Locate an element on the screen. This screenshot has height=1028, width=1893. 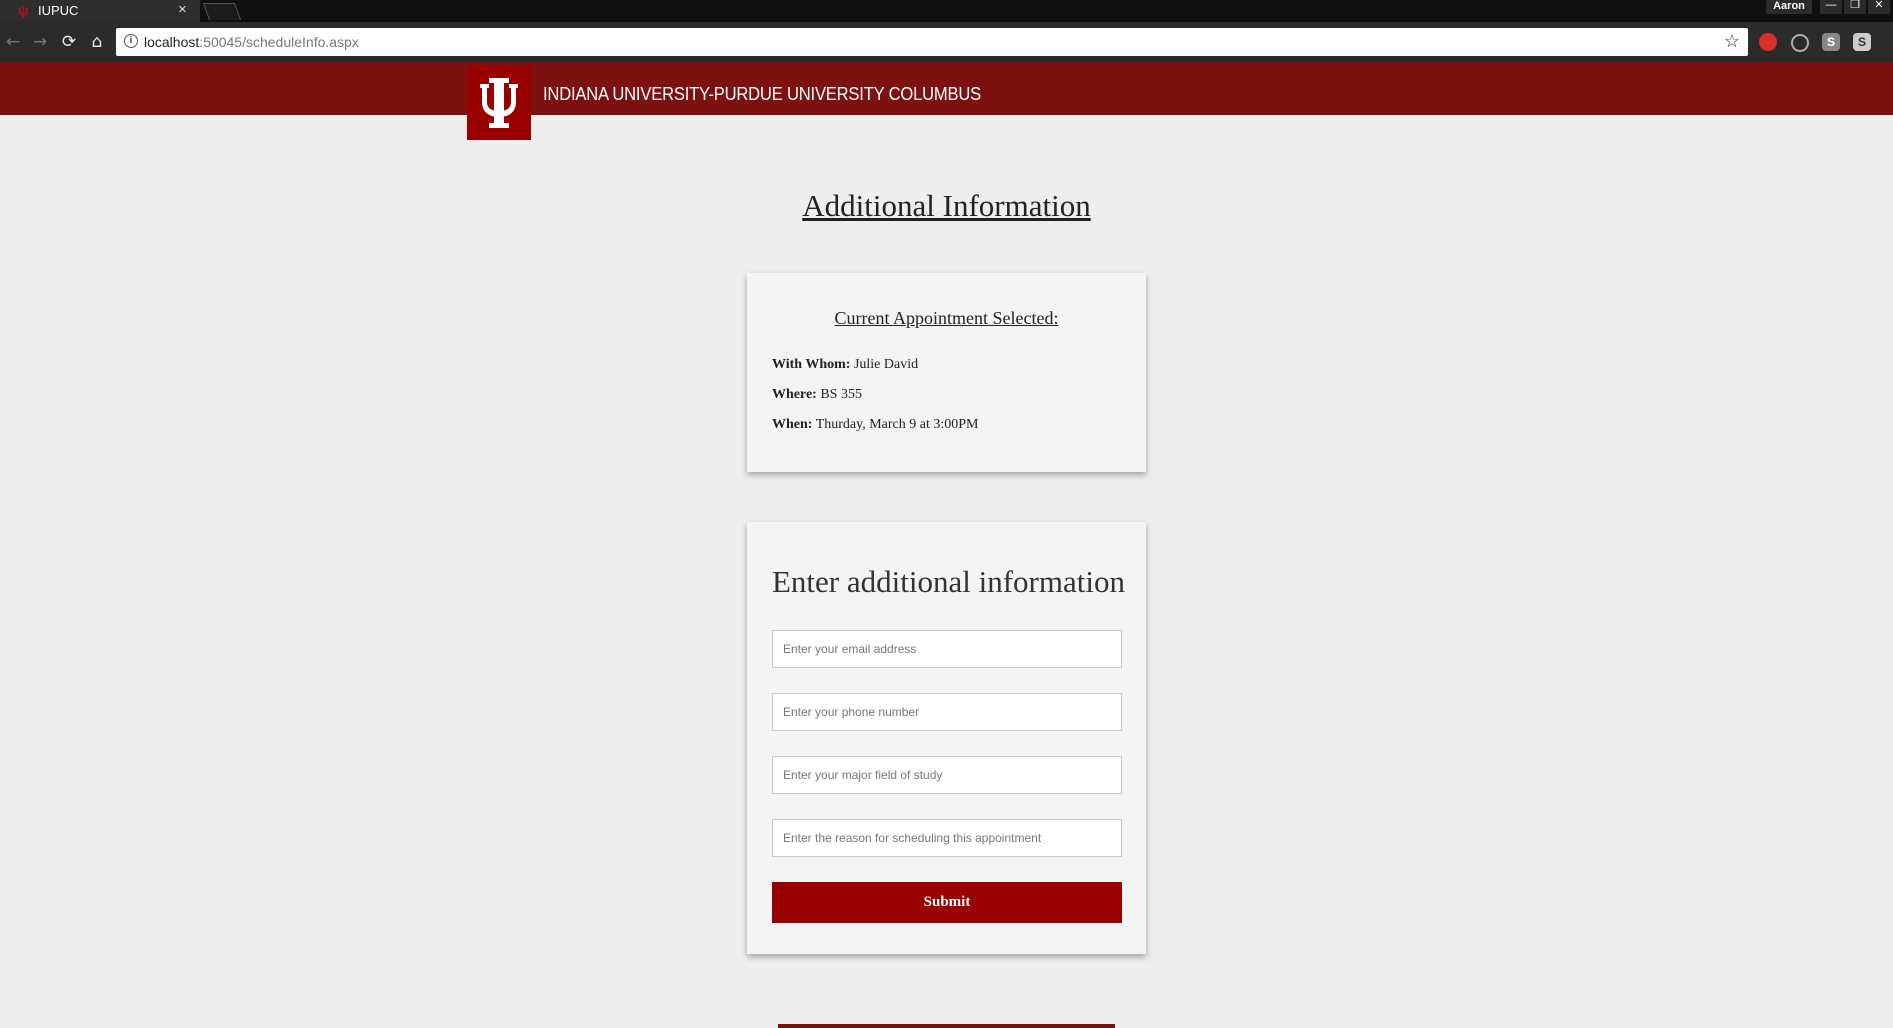
forward-icon: → is located at coordinates (40, 42).